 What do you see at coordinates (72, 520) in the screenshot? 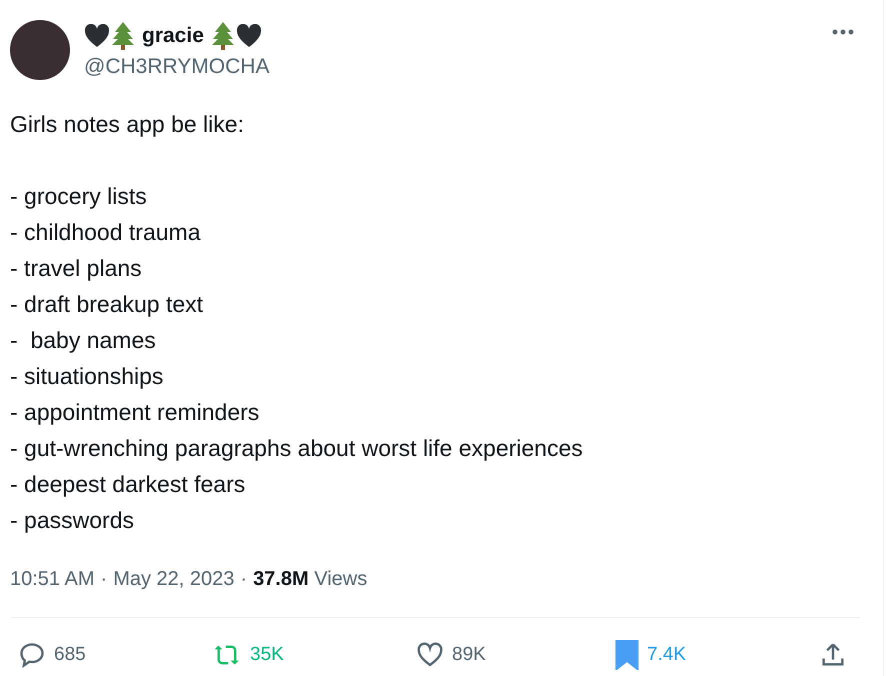
I see `tweet-text-line: - passwords` at bounding box center [72, 520].